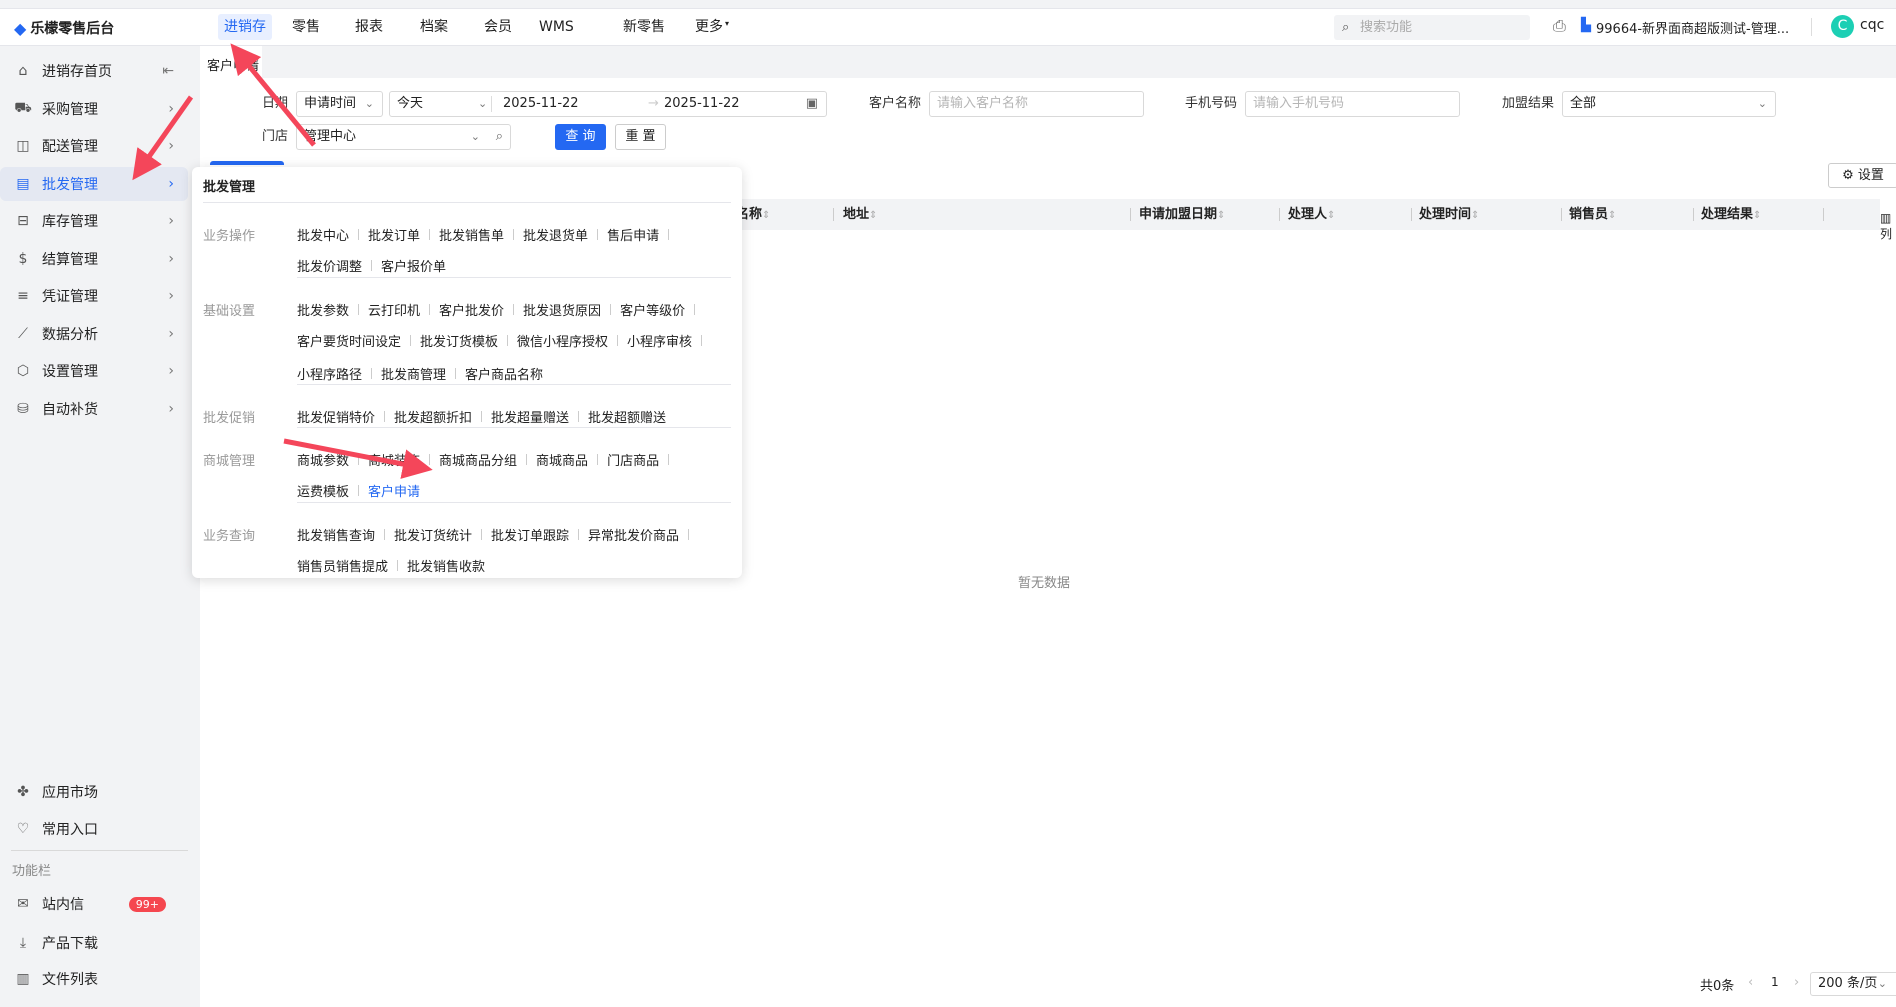 This screenshot has width=1896, height=1007. What do you see at coordinates (608, 104) in the screenshot?
I see `date-range-picker: 今天 ⌄ 2025-11-22 → 2025-11-22 ▣` at bounding box center [608, 104].